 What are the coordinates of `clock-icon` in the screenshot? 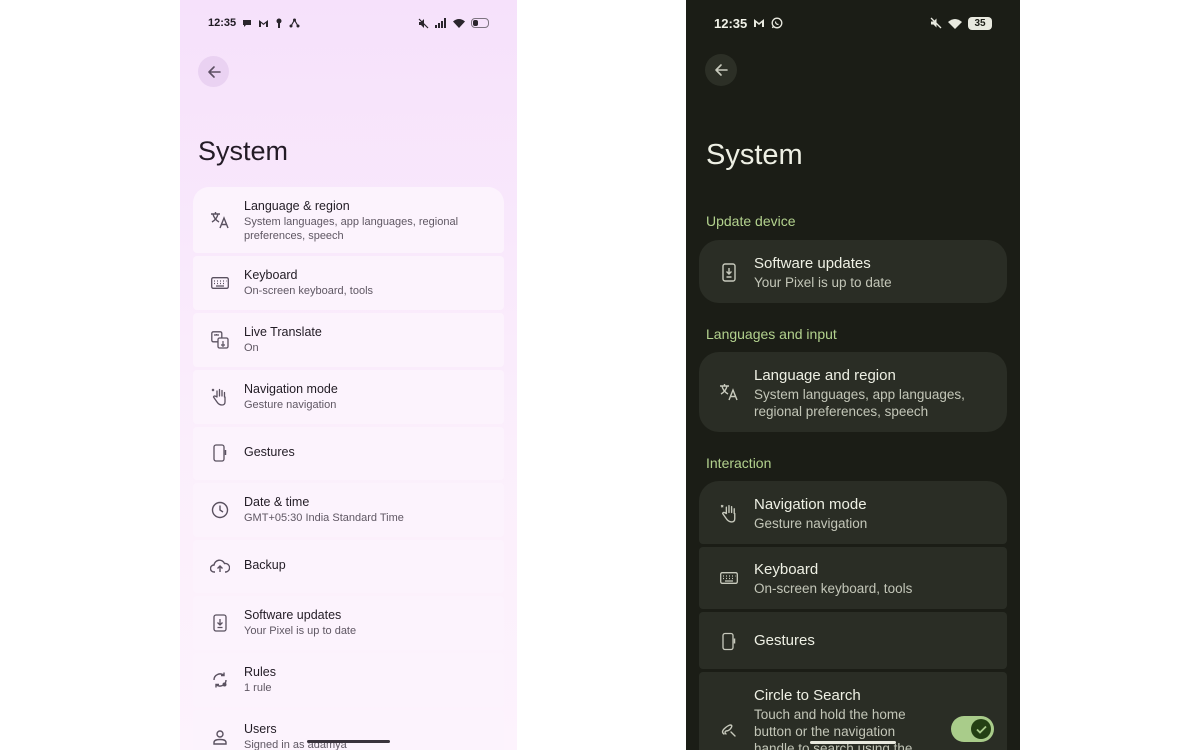 It's located at (220, 510).